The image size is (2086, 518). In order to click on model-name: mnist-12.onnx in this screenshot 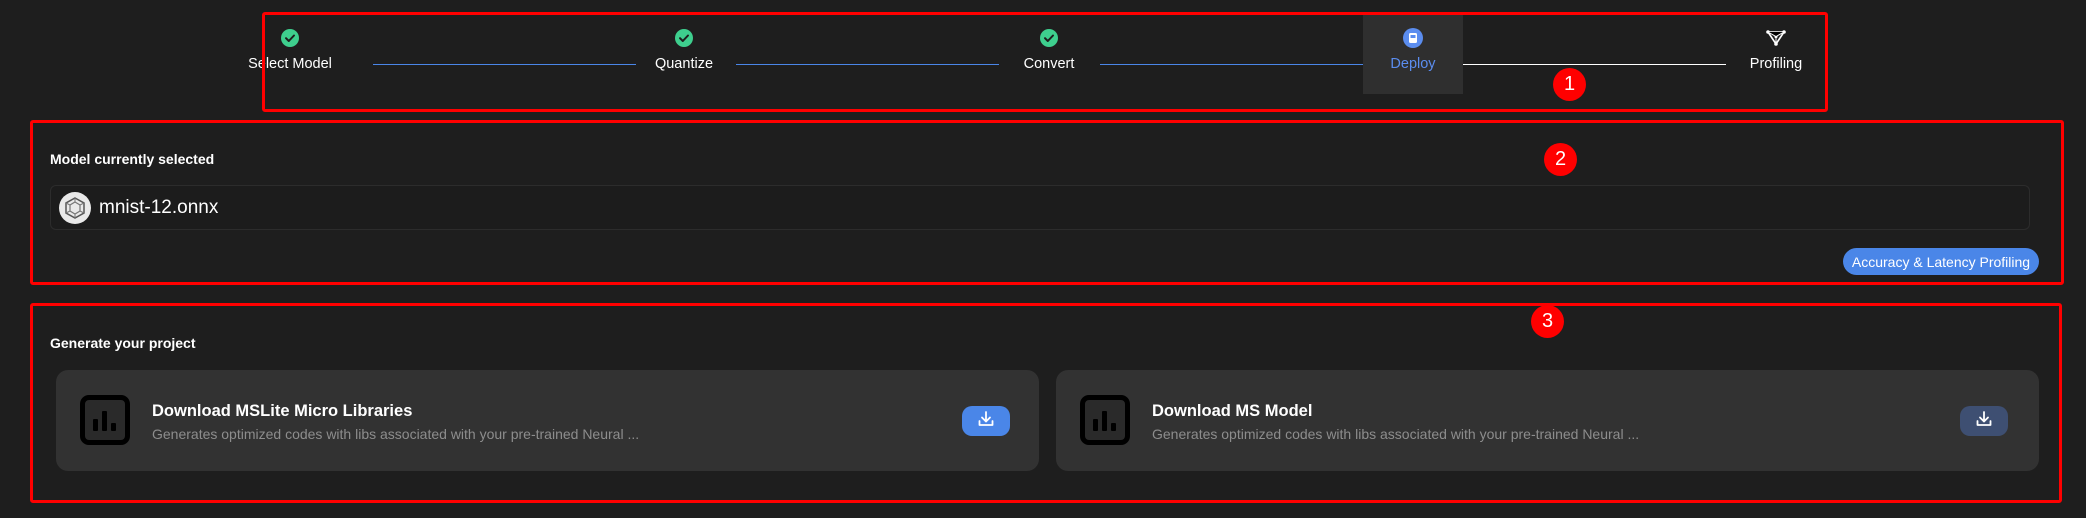, I will do `click(159, 207)`.